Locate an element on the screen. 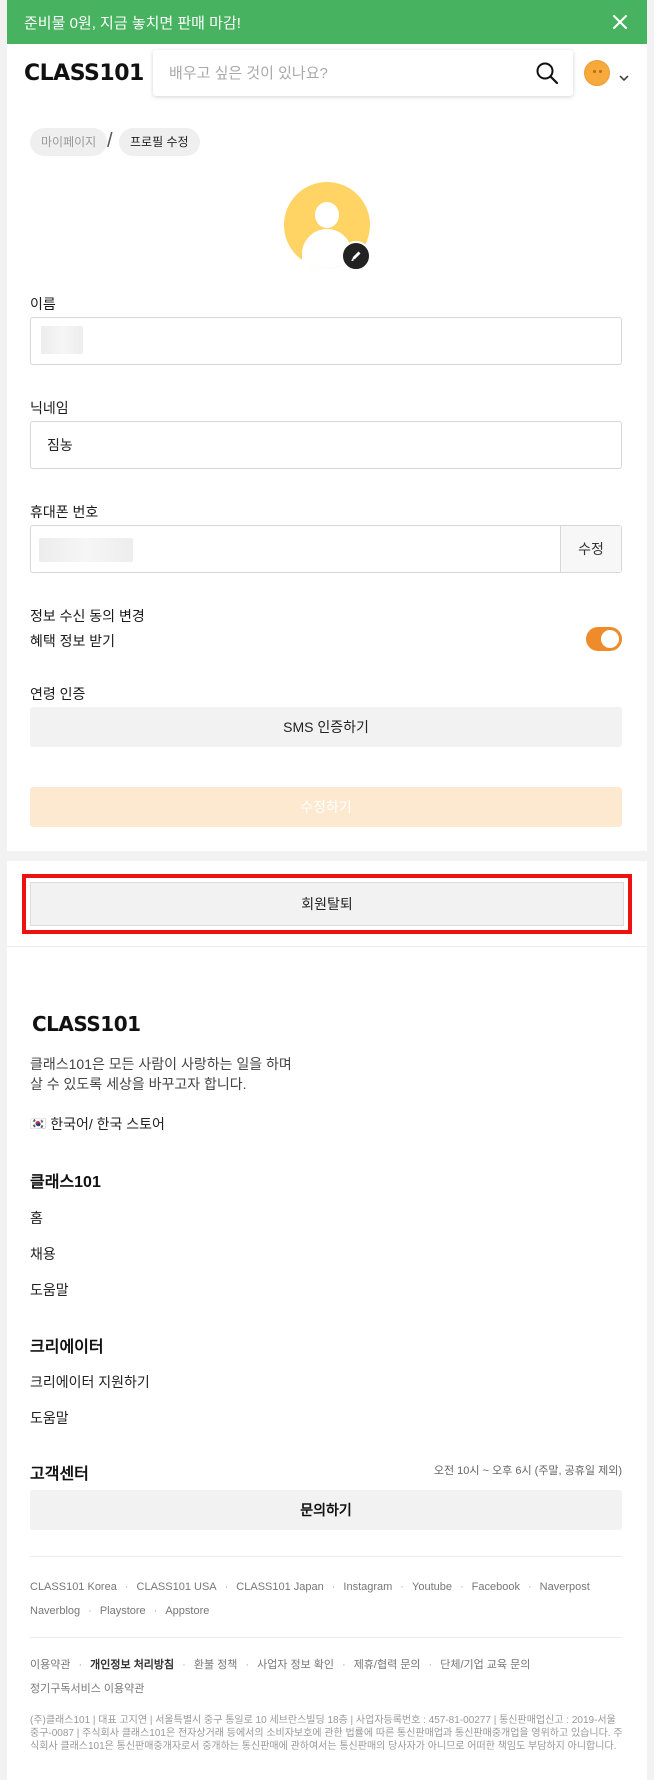 The image size is (654, 1780). promo-text: 준비물 0원, 지금 놓치면 판매 마감! is located at coordinates (132, 23).